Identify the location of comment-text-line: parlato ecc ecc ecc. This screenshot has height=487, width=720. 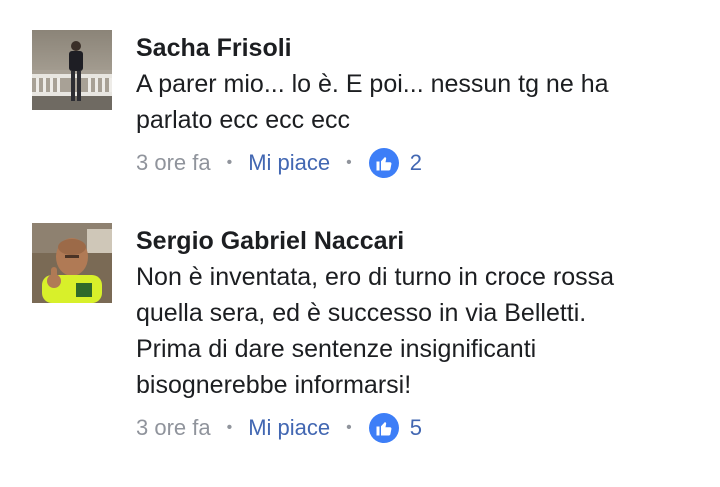
(243, 120).